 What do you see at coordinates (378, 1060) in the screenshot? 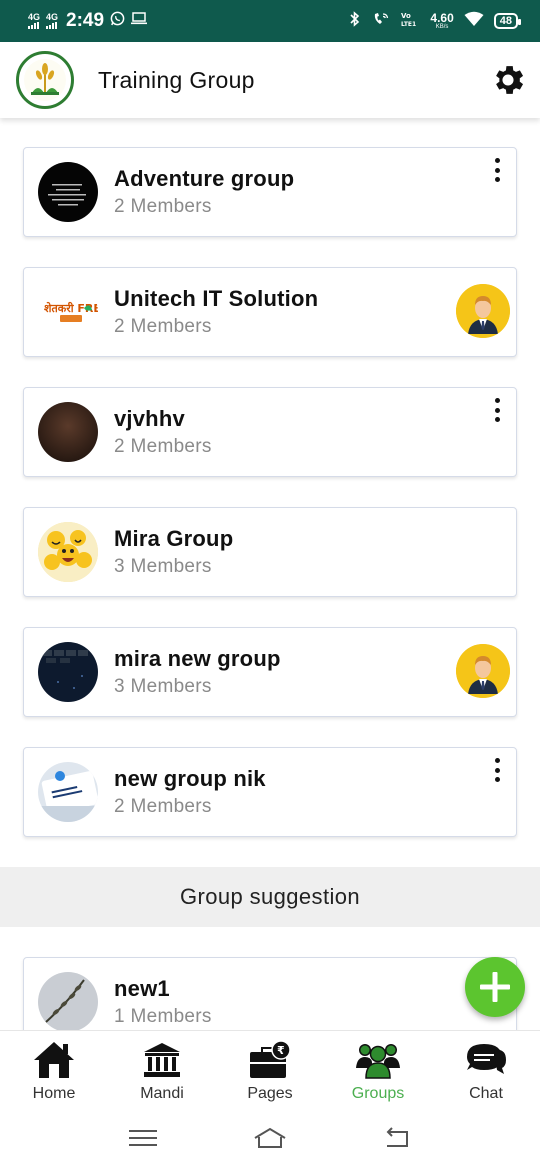
I see `groups-icon` at bounding box center [378, 1060].